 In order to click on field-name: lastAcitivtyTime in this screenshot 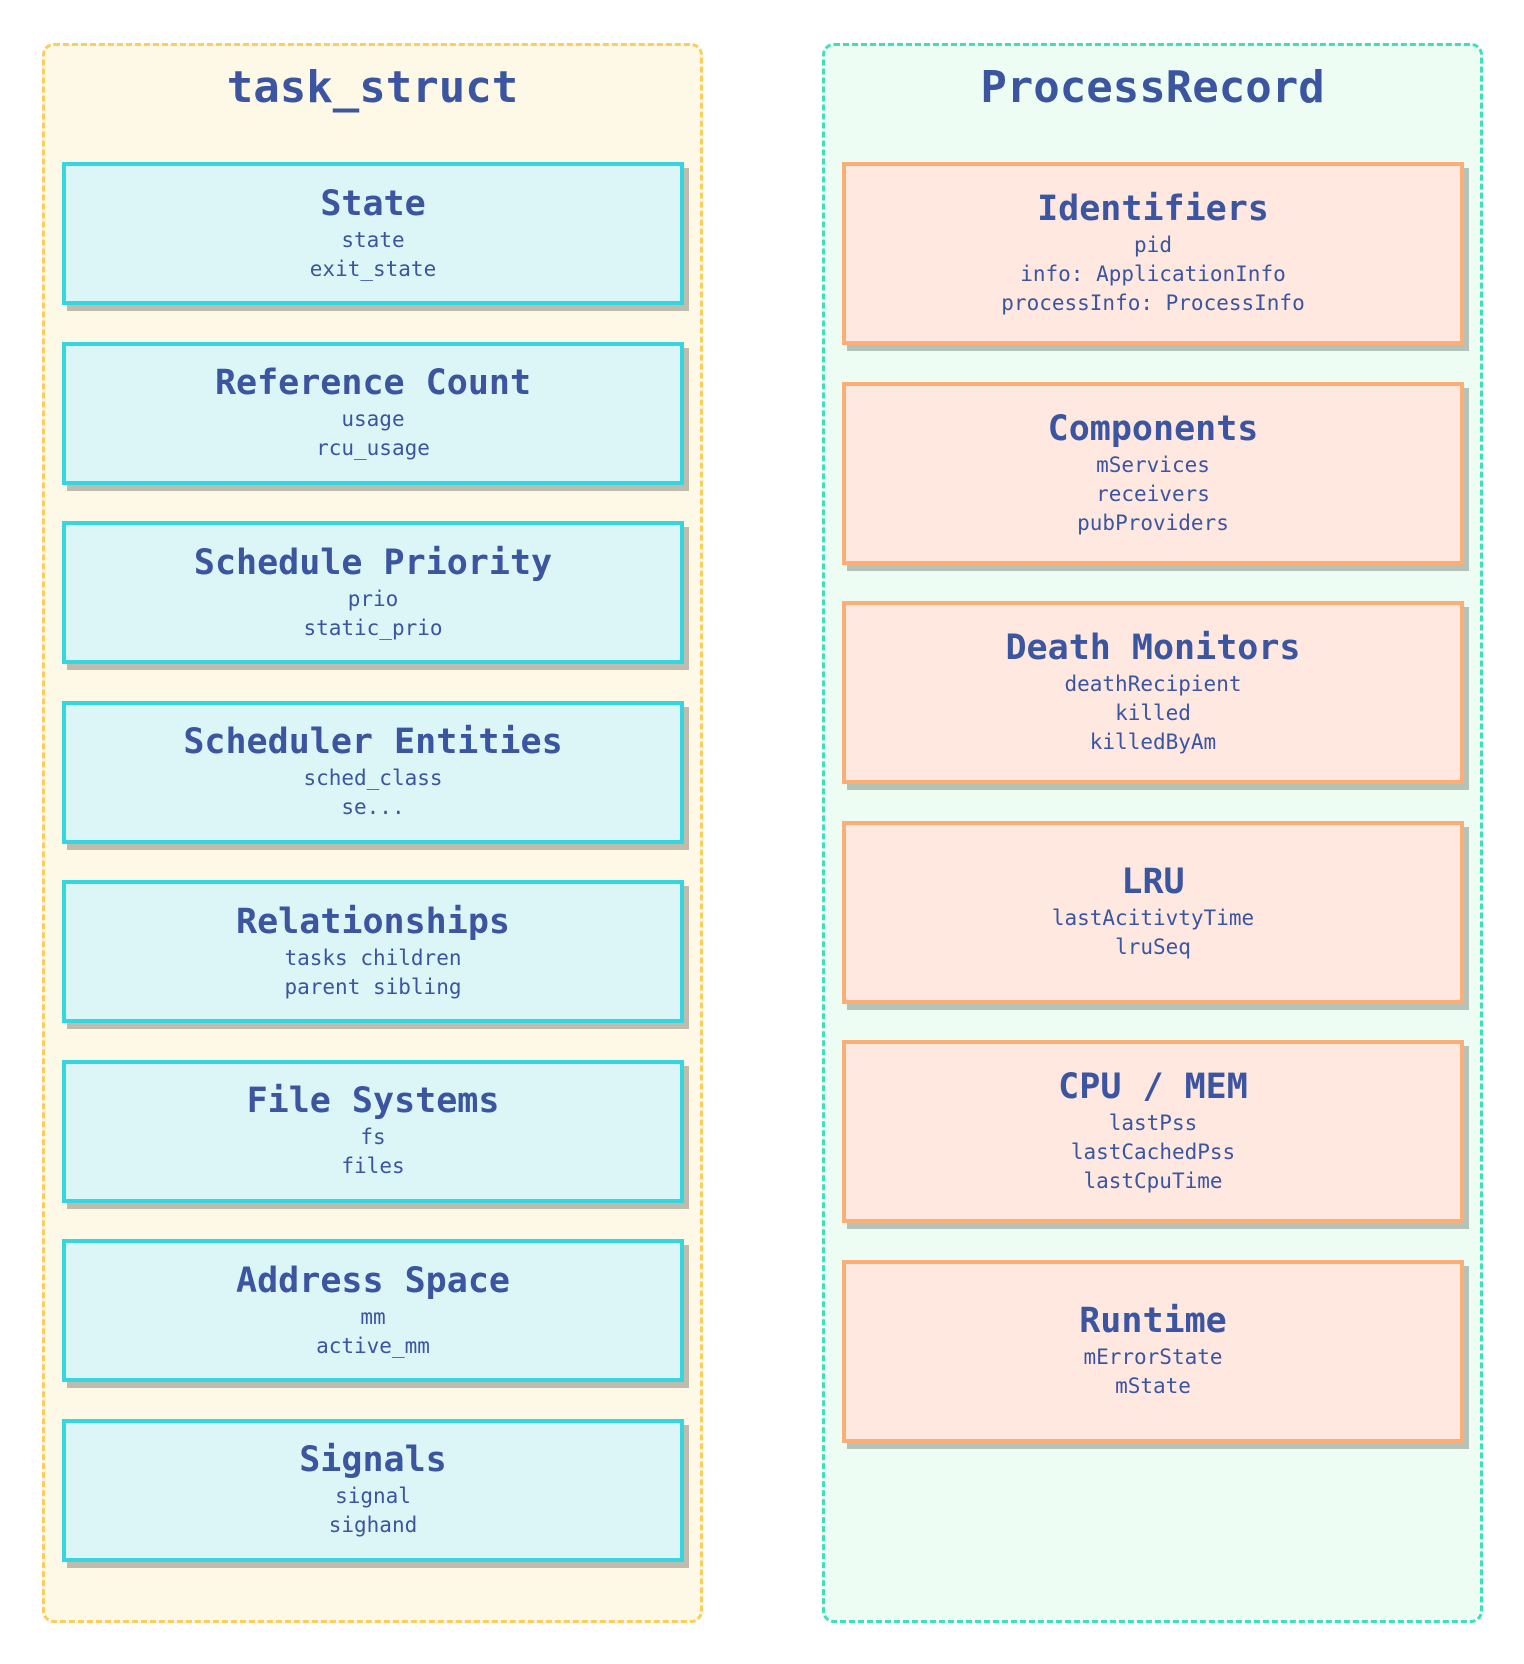, I will do `click(1153, 918)`.